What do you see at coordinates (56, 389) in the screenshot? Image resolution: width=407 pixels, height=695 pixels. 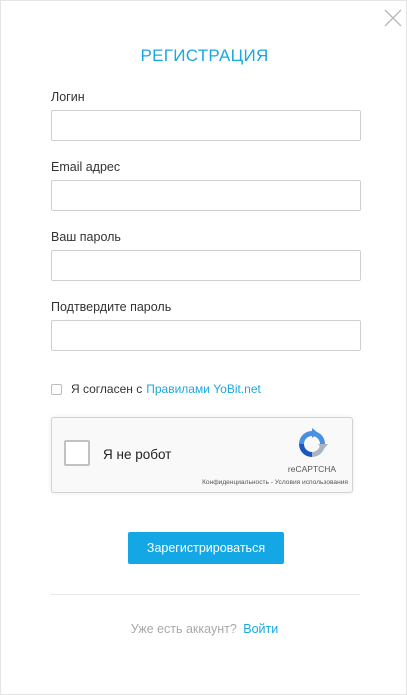 I see `agree-checkbox` at bounding box center [56, 389].